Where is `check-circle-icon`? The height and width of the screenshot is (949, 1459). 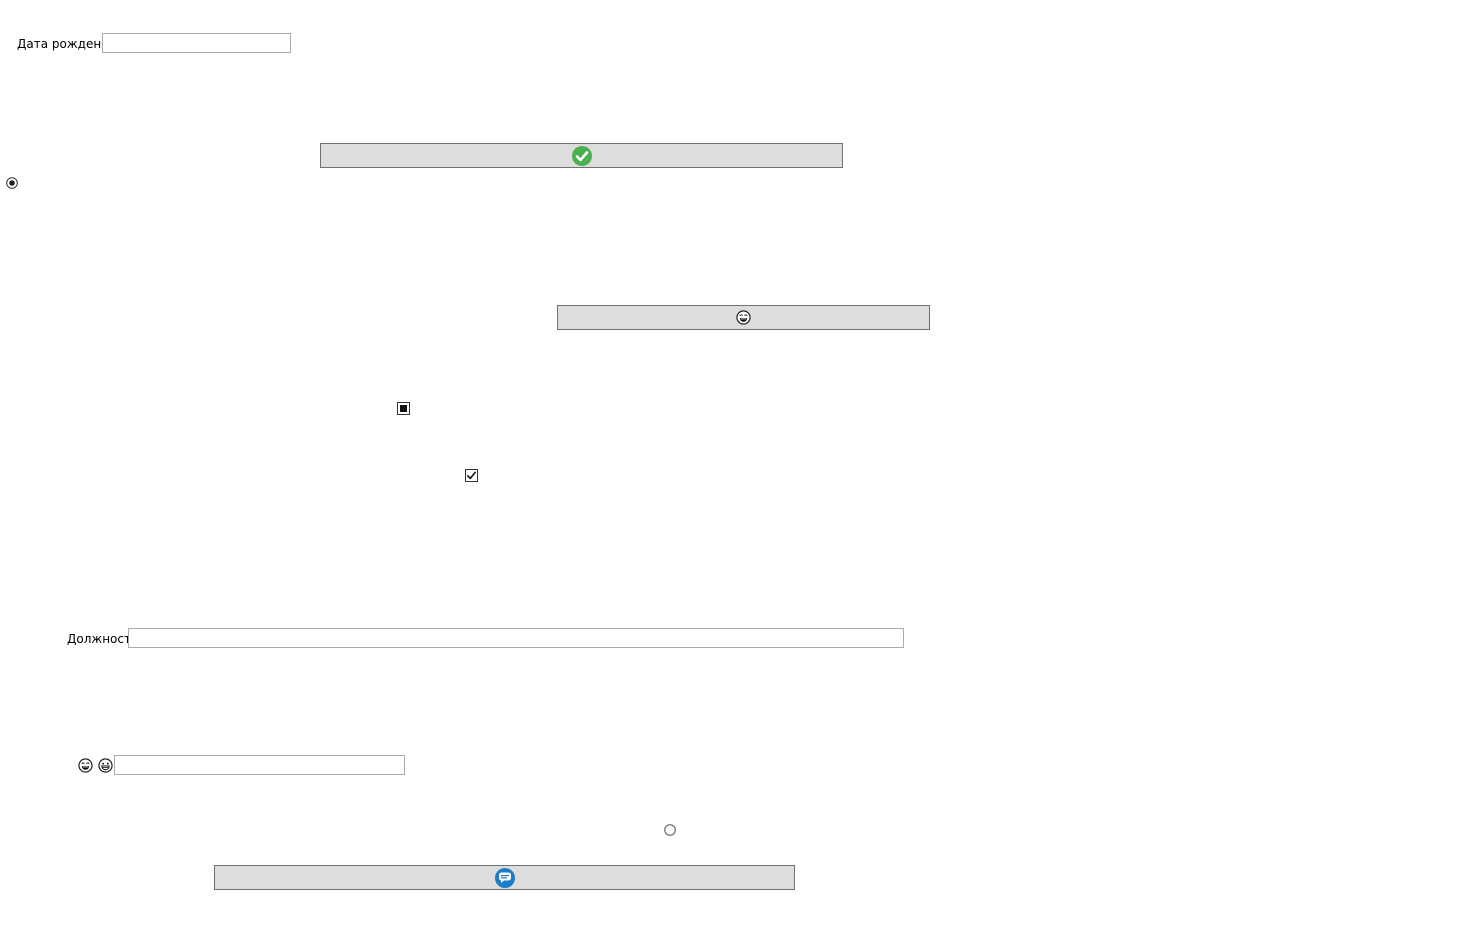
check-circle-icon is located at coordinates (581, 155).